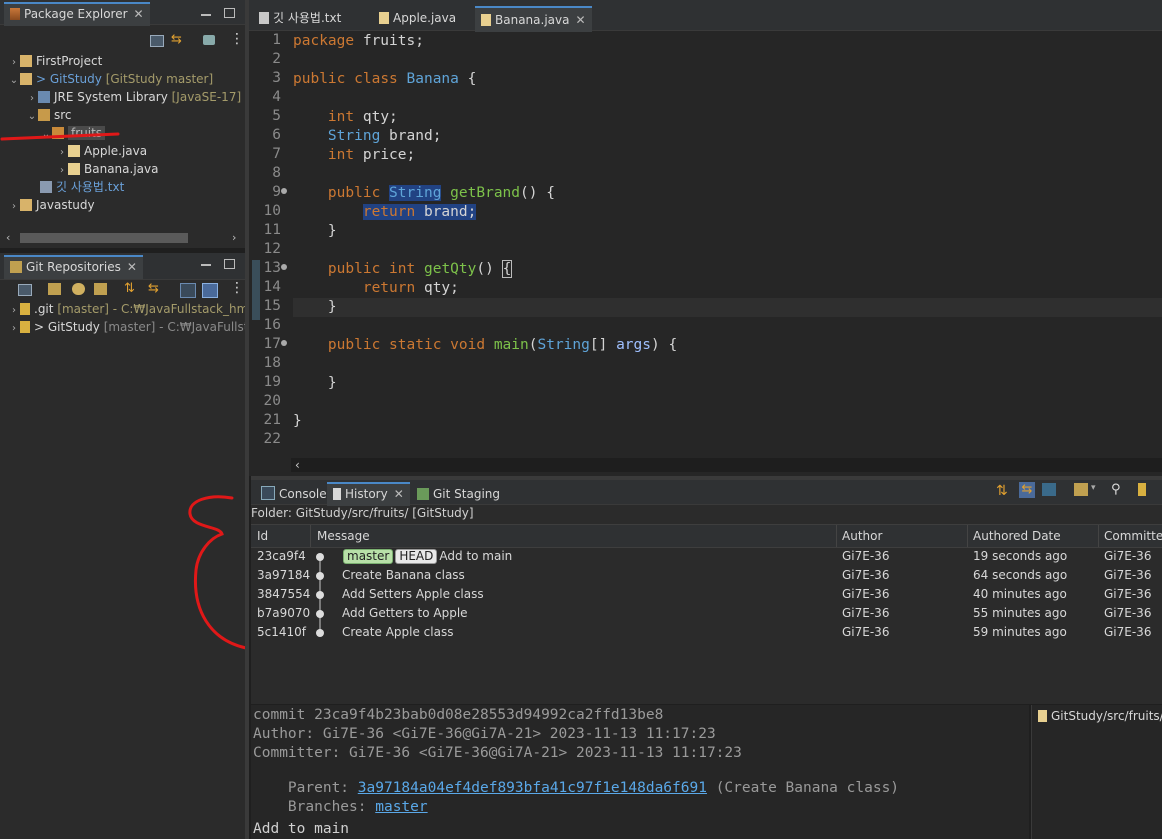 Image resolution: width=1162 pixels, height=839 pixels. Describe the element at coordinates (16, 267) in the screenshot. I see `git-repository-icon` at that location.